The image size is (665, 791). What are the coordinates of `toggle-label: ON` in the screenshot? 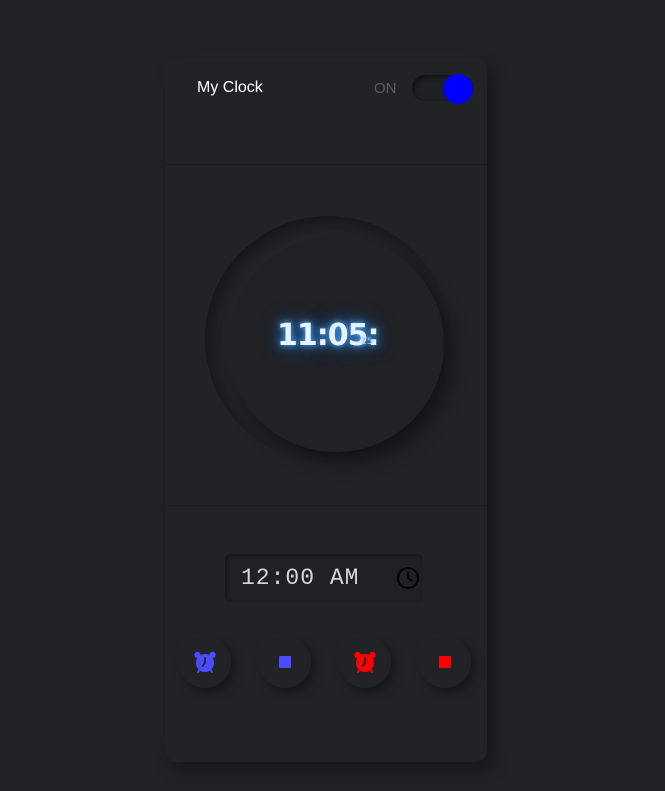 It's located at (385, 88).